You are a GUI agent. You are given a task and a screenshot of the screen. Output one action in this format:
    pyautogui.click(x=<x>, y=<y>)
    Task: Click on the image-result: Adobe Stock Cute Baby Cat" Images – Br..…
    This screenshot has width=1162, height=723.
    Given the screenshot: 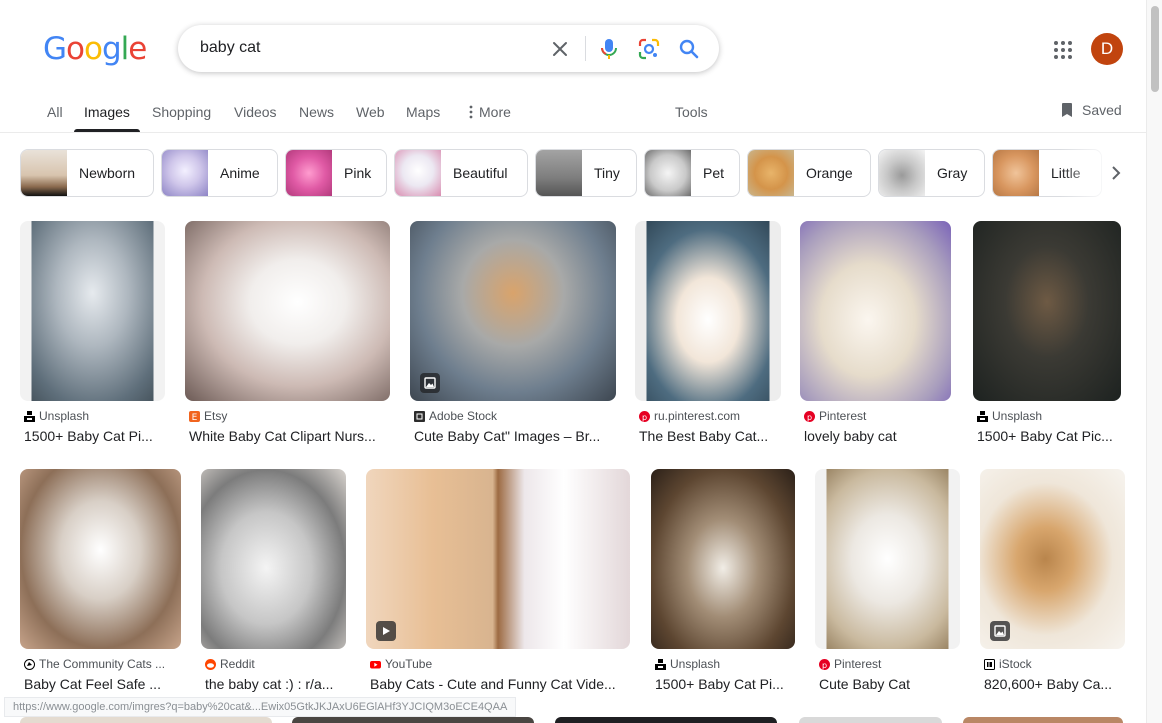 What is the action you would take?
    pyautogui.click(x=513, y=333)
    